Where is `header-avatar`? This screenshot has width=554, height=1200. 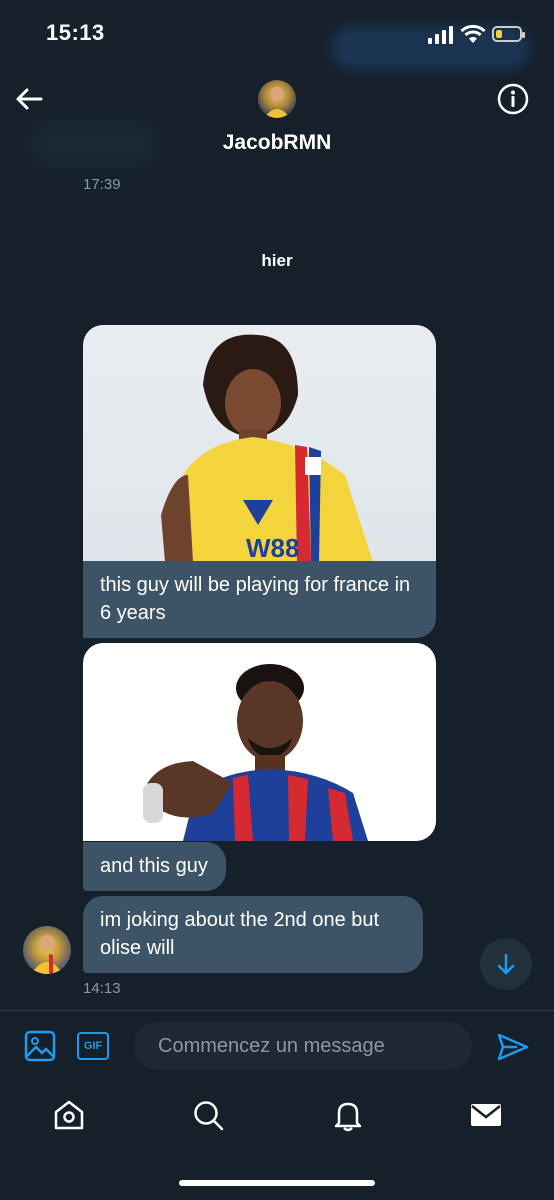
header-avatar is located at coordinates (277, 99).